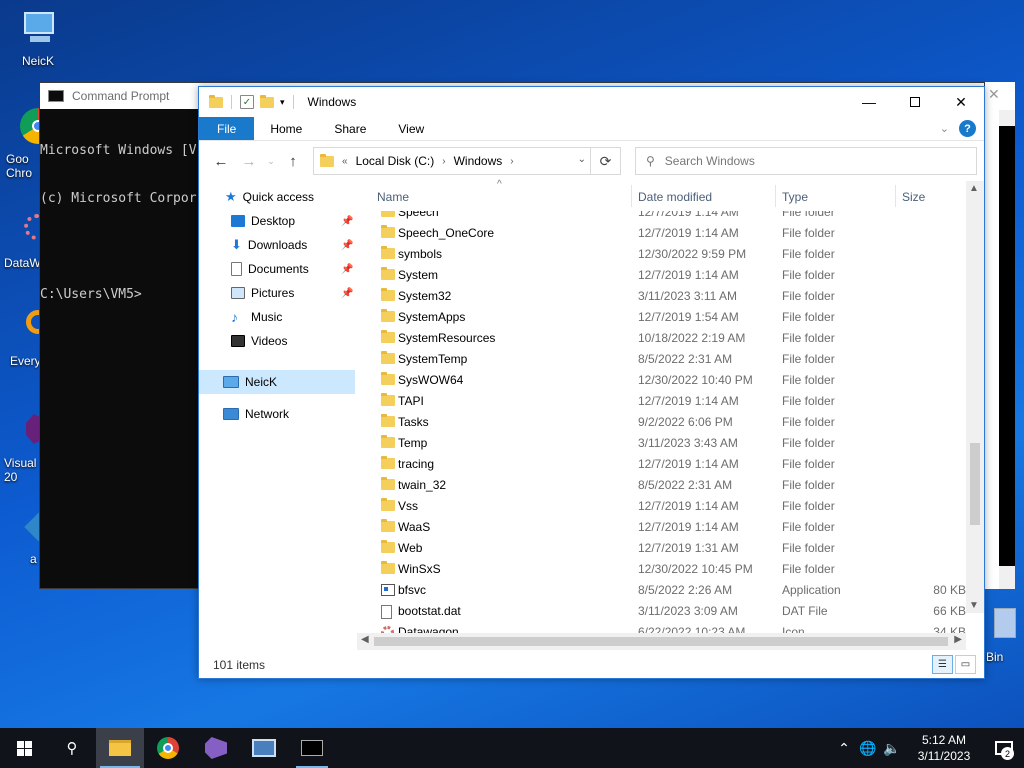 The width and height of the screenshot is (1024, 768). What do you see at coordinates (892, 748) in the screenshot?
I see `volume-icon: 🔈` at bounding box center [892, 748].